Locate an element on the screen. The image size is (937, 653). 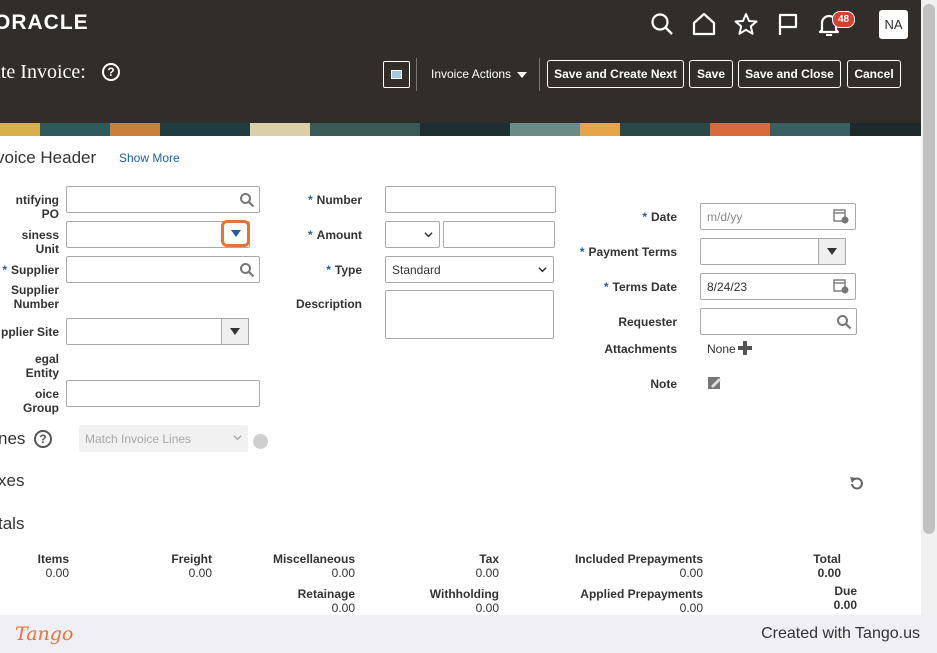
currency-select is located at coordinates (412, 234).